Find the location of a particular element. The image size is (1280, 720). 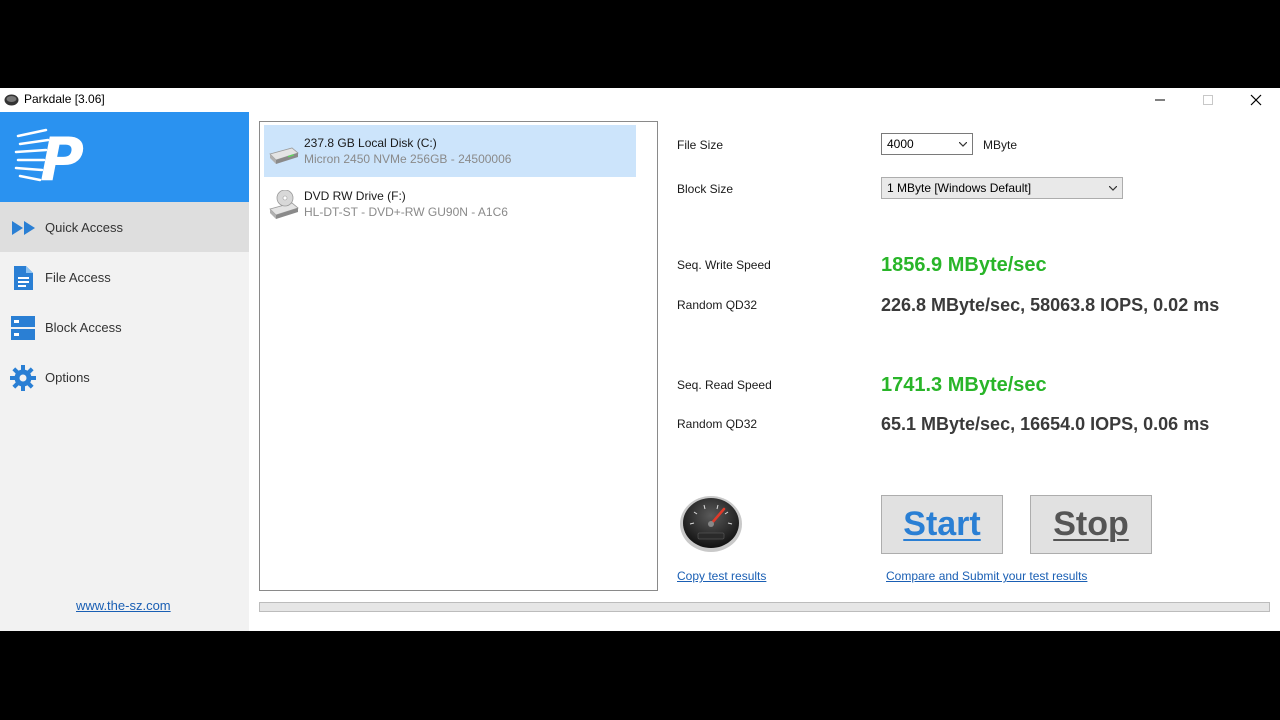

drive-detail: HL-DT-ST - DVD+-RW GU90N - A1C6 is located at coordinates (406, 212).